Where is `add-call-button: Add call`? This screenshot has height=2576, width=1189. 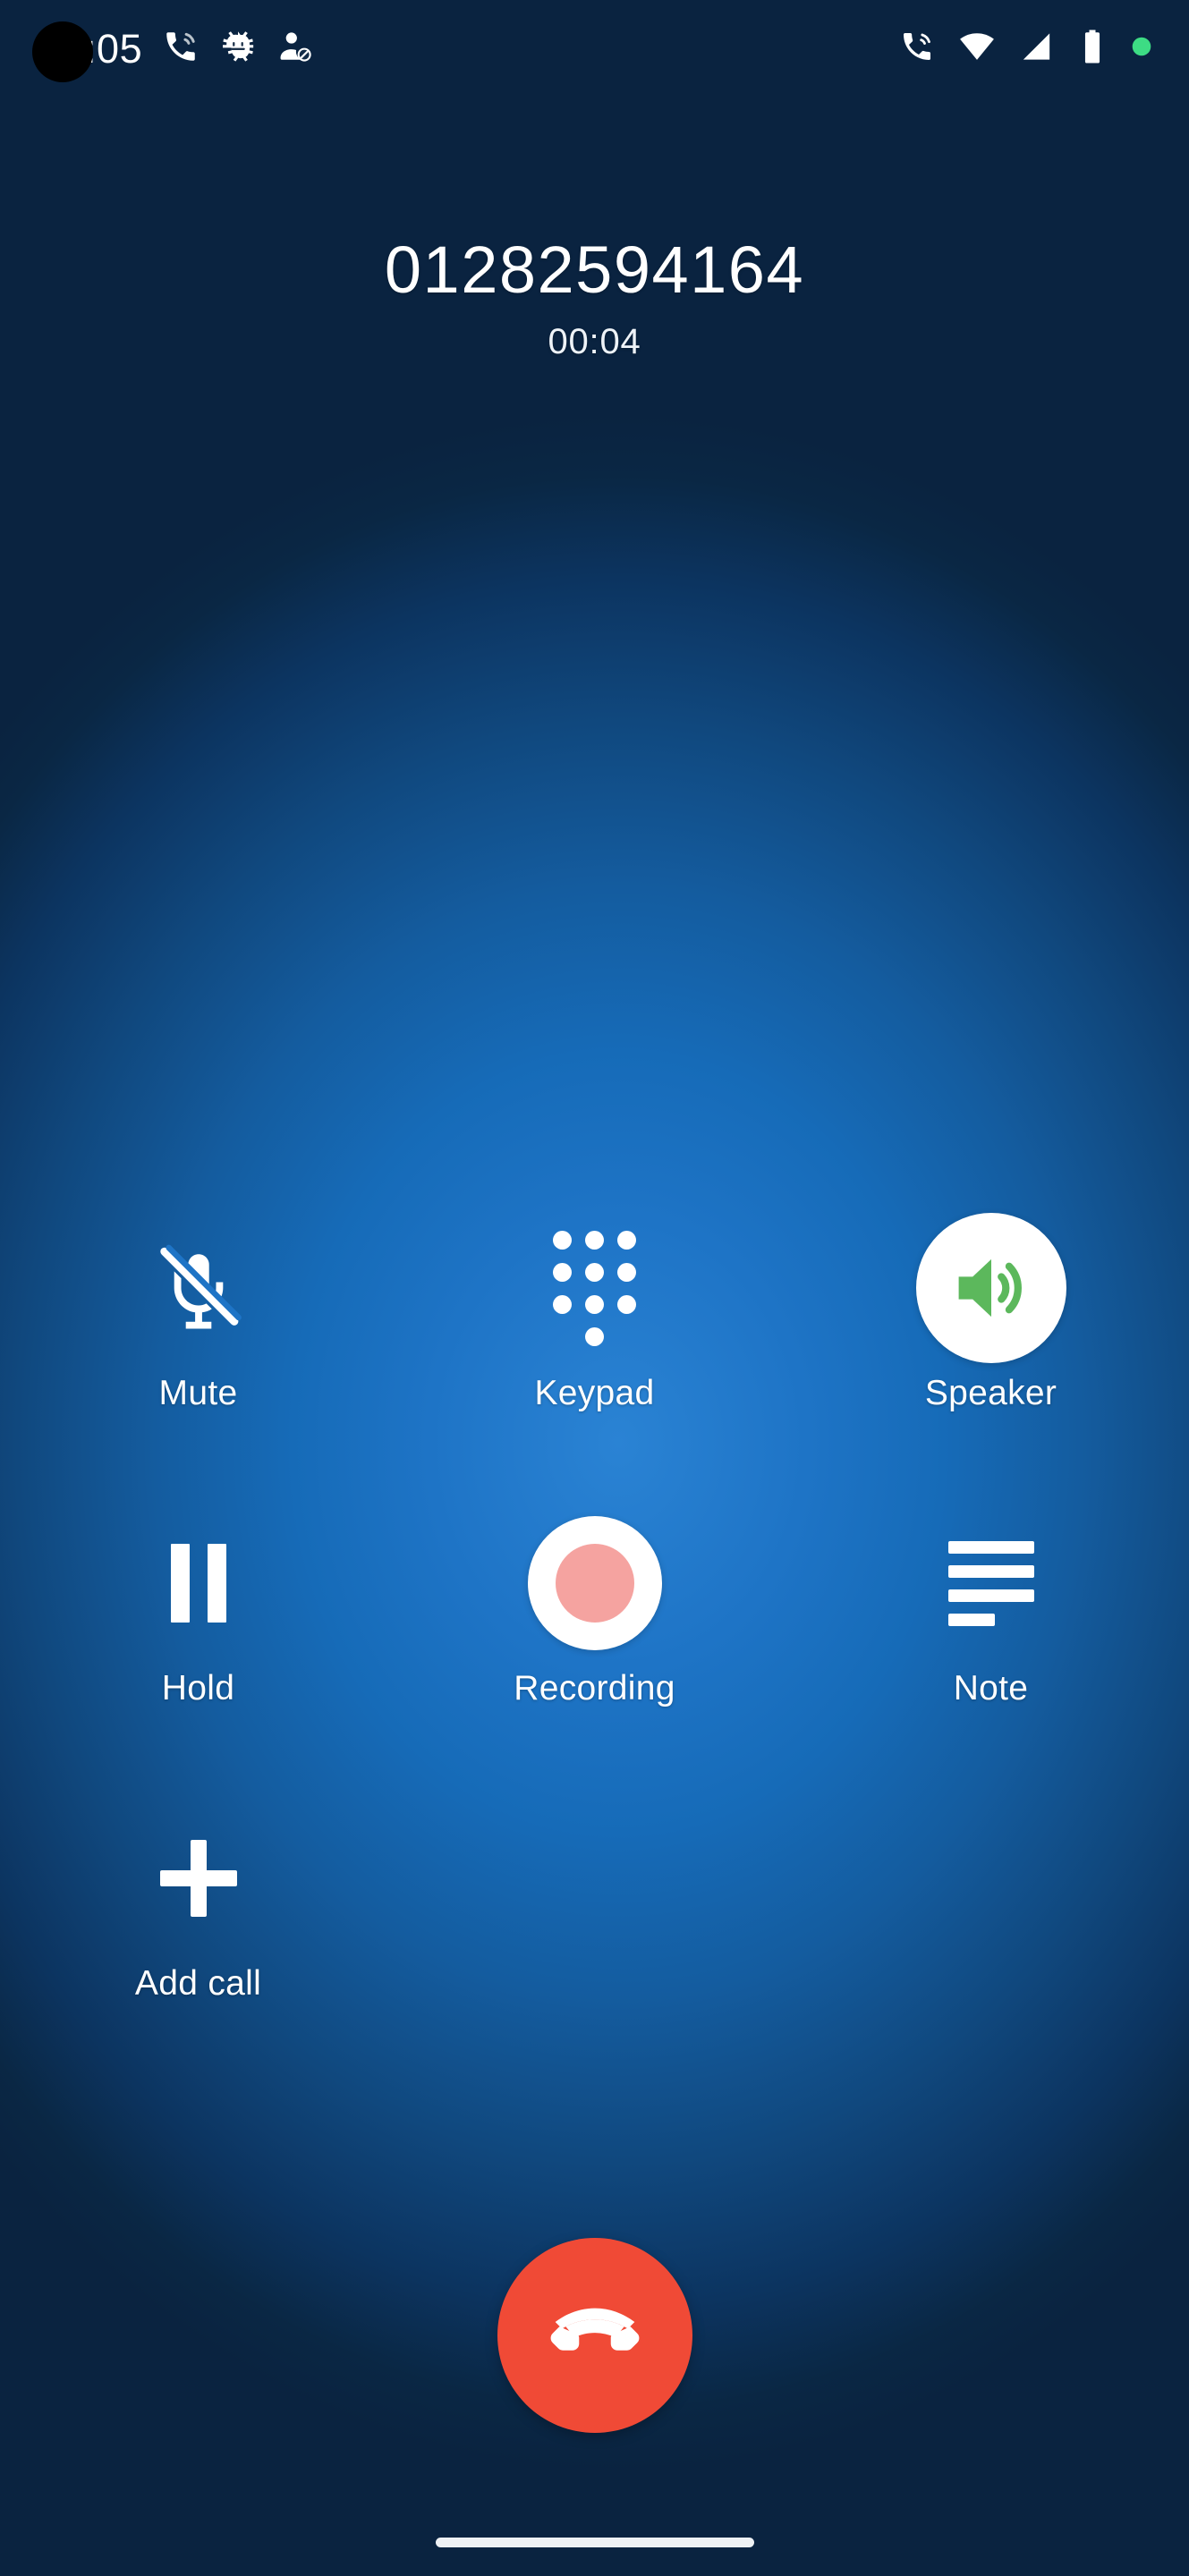
add-call-button: Add call is located at coordinates (198, 1943).